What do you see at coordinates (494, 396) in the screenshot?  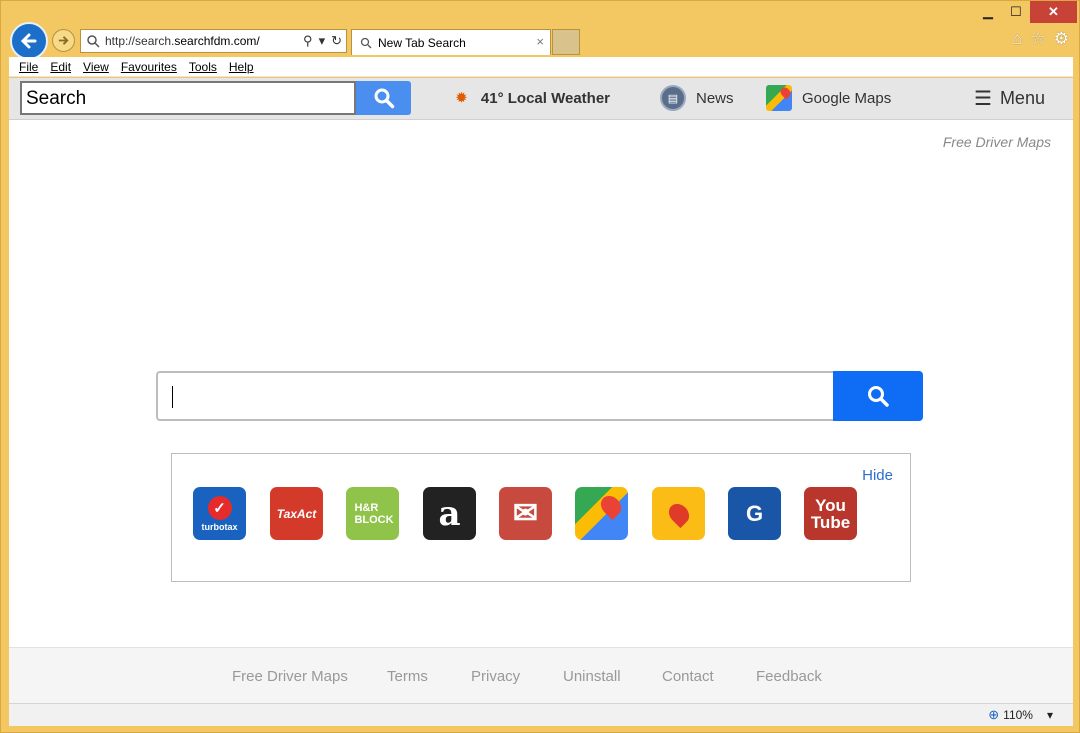 I see `main-search-input` at bounding box center [494, 396].